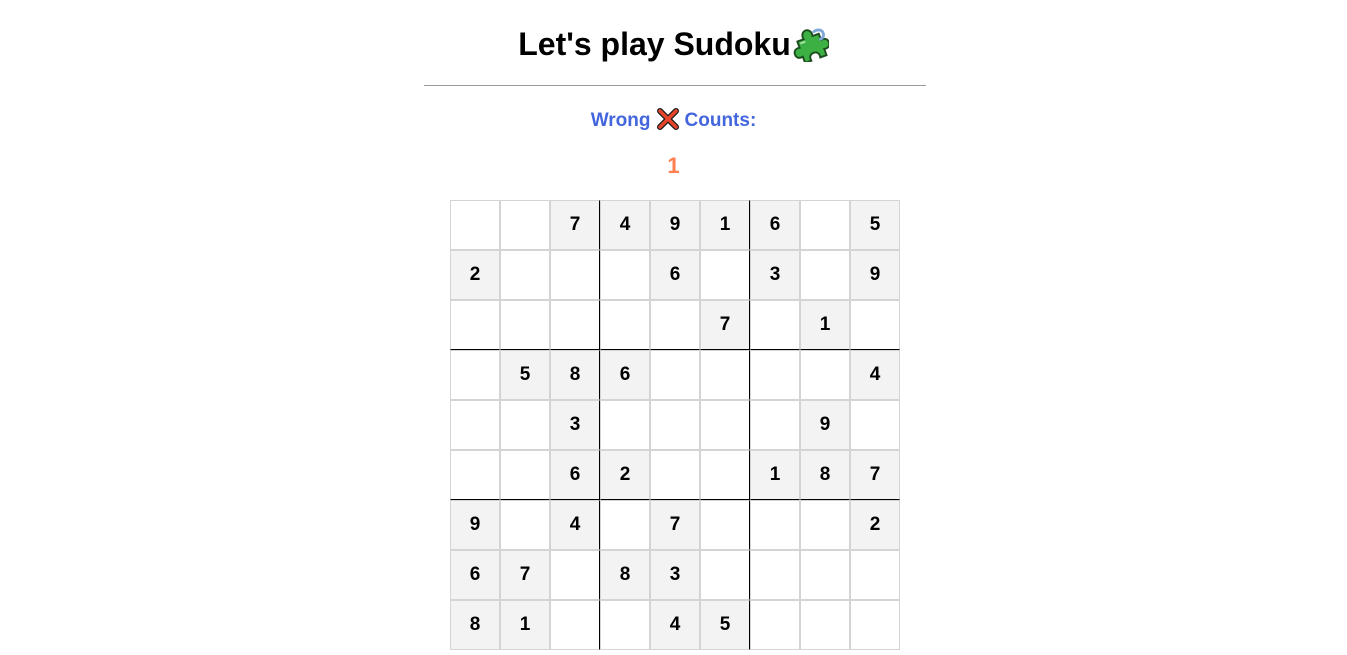 This screenshot has width=1347, height=655. I want to click on sudoku-cell-r9-c7, so click(775, 625).